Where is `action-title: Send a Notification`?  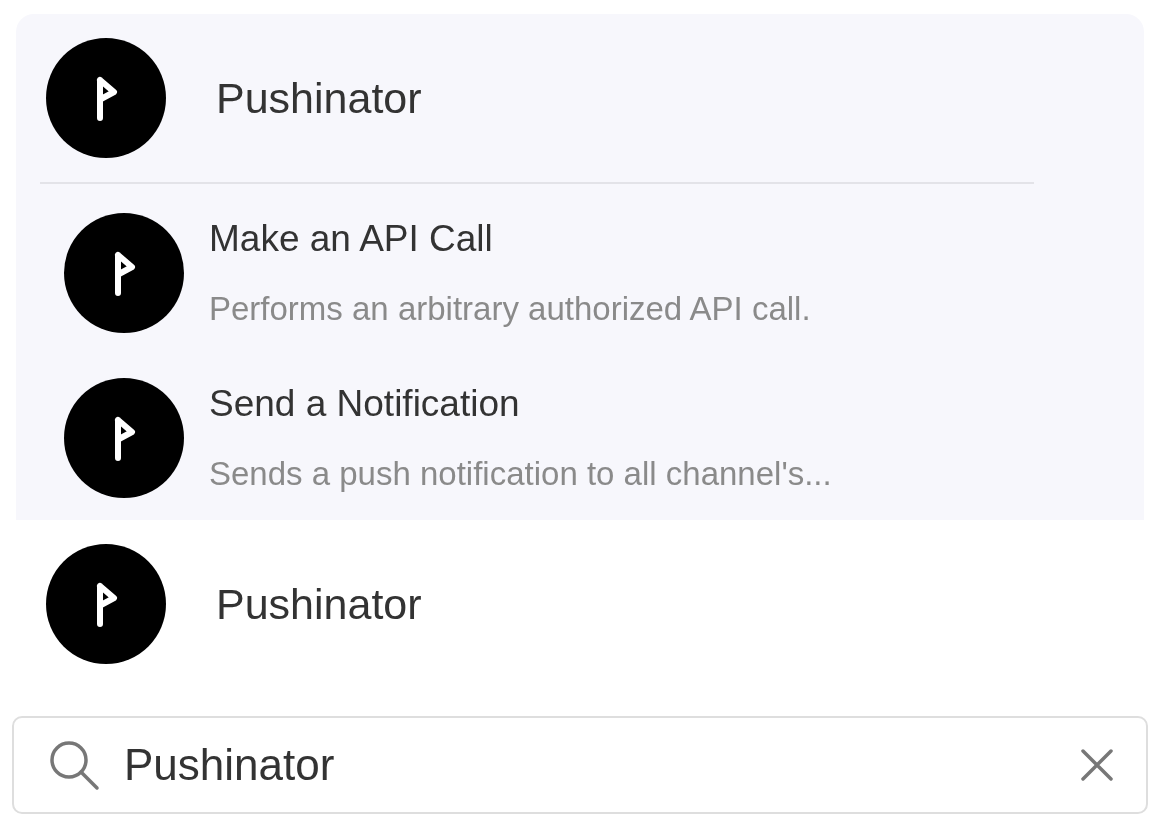 action-title: Send a Notification is located at coordinates (365, 403).